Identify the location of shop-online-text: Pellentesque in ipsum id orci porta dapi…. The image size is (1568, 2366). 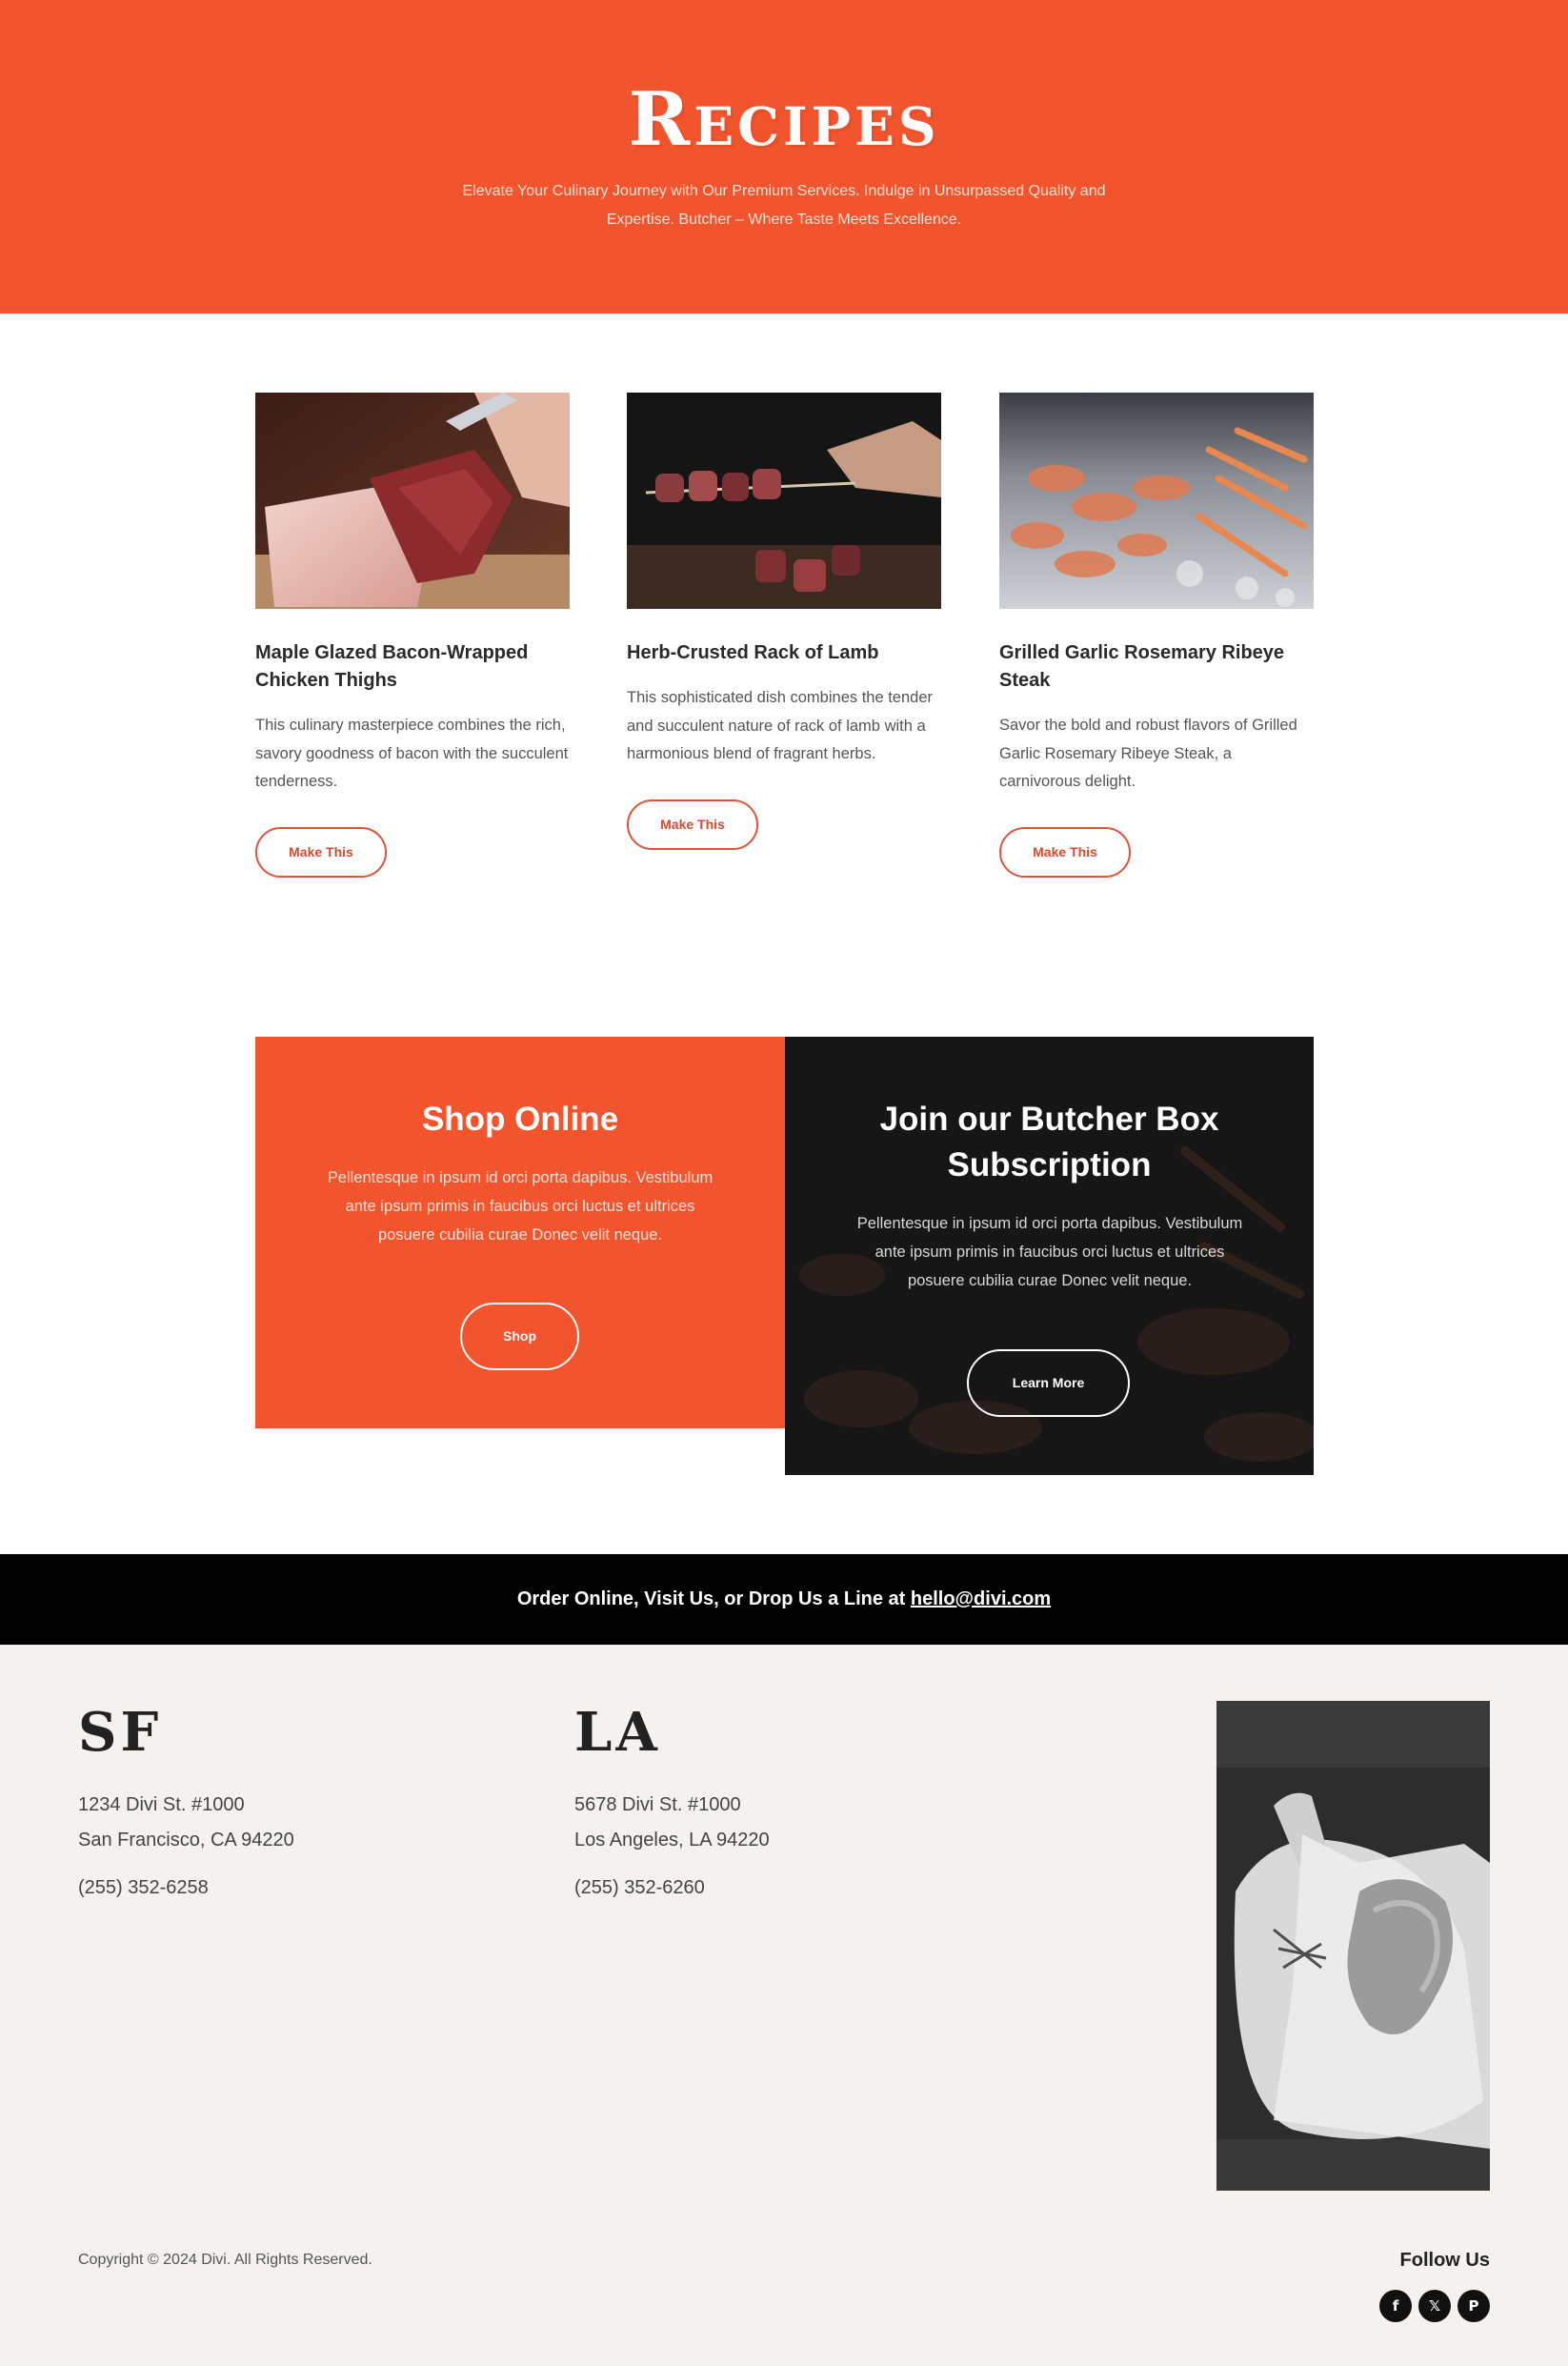
(520, 1207).